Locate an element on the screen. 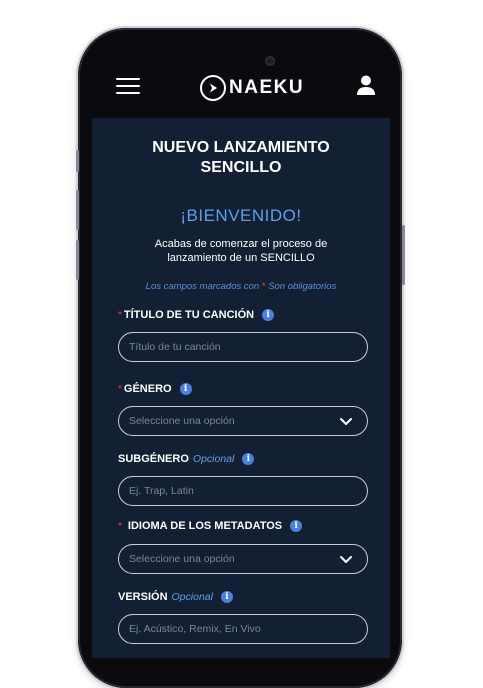  metadata-language-label: * IDIOMA DE LOS METADATOS i is located at coordinates (210, 526).